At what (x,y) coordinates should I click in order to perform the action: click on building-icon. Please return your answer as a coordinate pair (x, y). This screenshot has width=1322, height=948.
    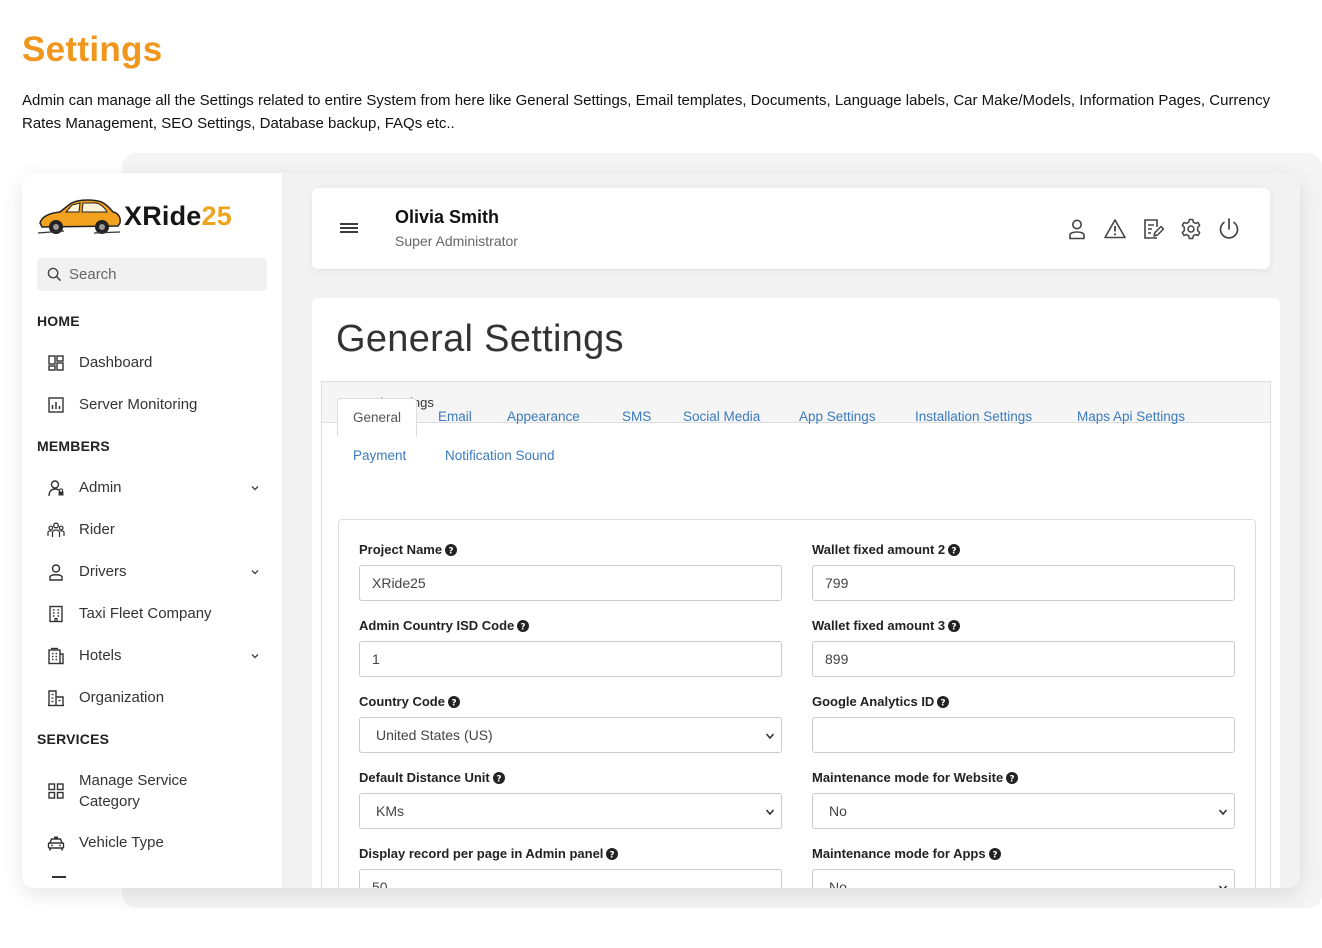
    Looking at the image, I should click on (56, 614).